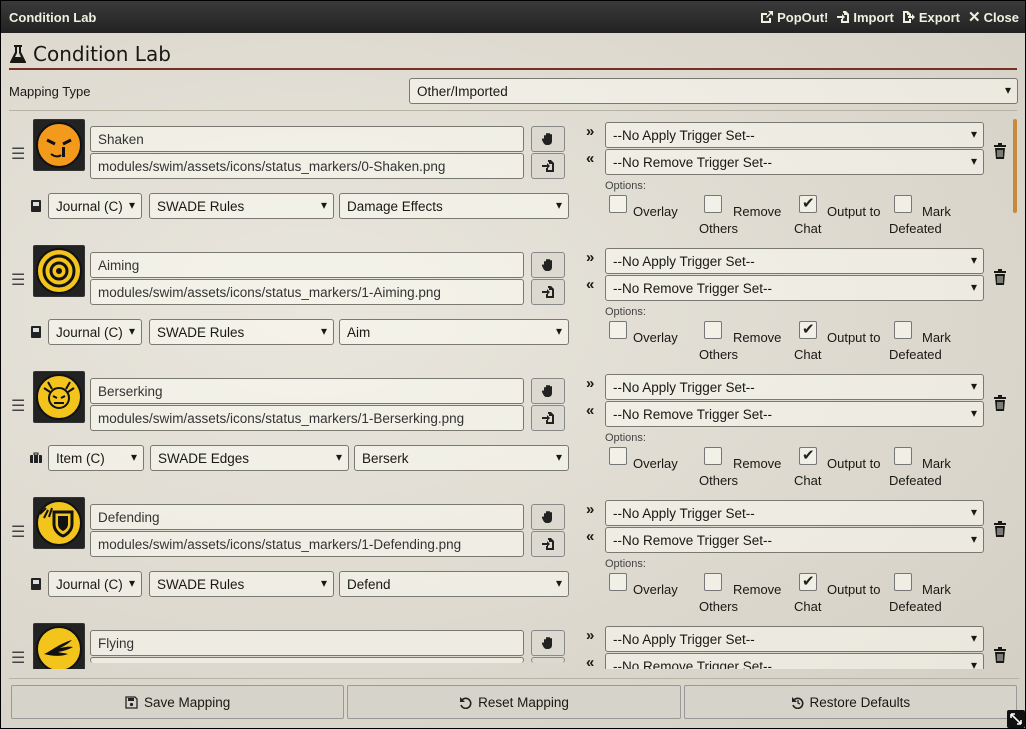 The width and height of the screenshot is (1026, 729). Describe the element at coordinates (461, 458) in the screenshot. I see `entry-select: Berserk` at that location.